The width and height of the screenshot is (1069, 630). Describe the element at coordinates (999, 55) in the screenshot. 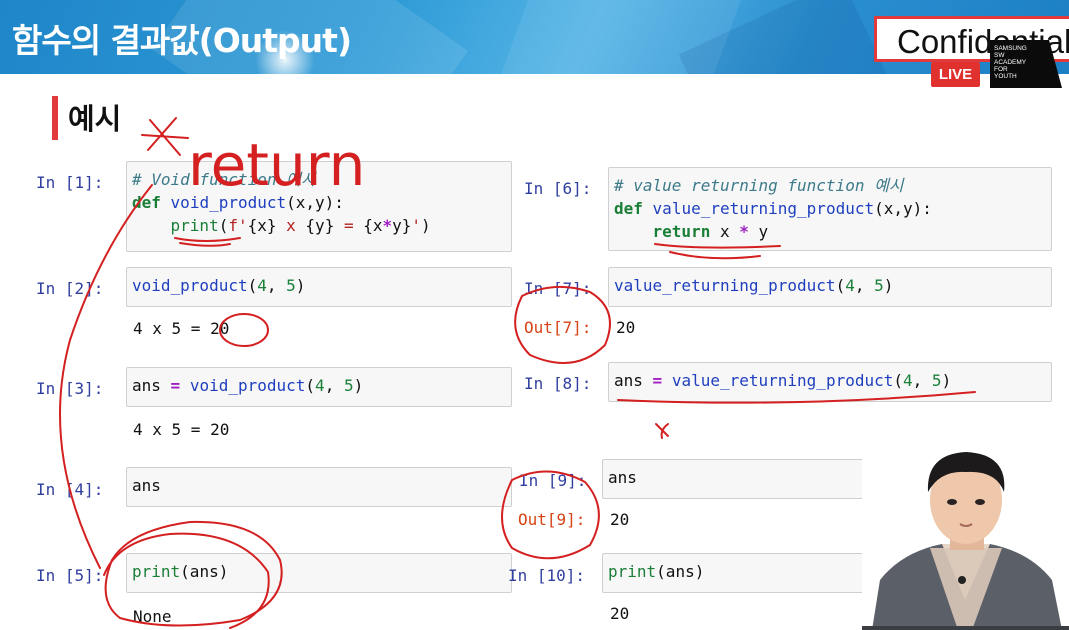

I see `logo-line: SW` at that location.